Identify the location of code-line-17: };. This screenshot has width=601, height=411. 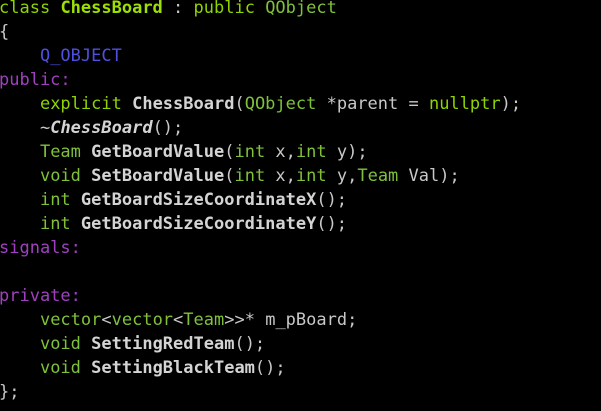
(300, 394).